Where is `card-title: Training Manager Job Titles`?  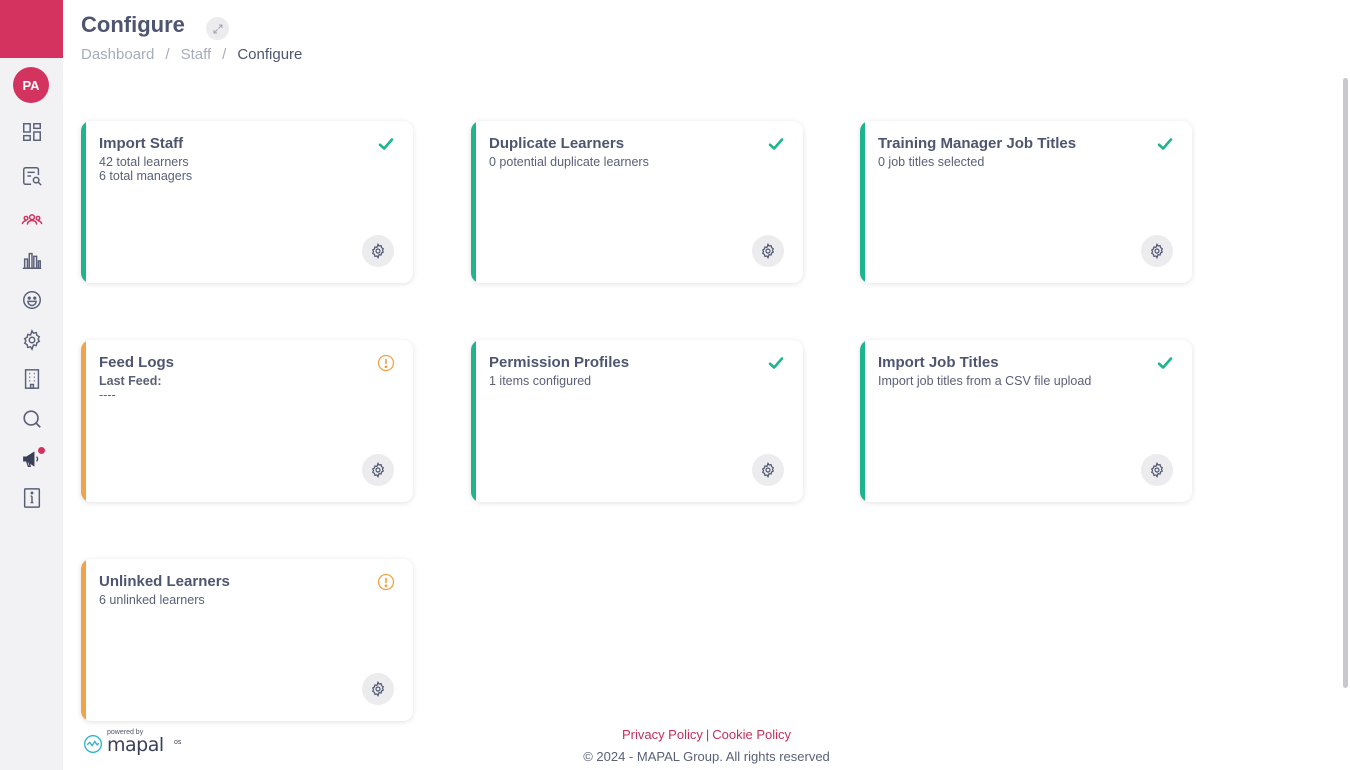
card-title: Training Manager Job Titles is located at coordinates (977, 143).